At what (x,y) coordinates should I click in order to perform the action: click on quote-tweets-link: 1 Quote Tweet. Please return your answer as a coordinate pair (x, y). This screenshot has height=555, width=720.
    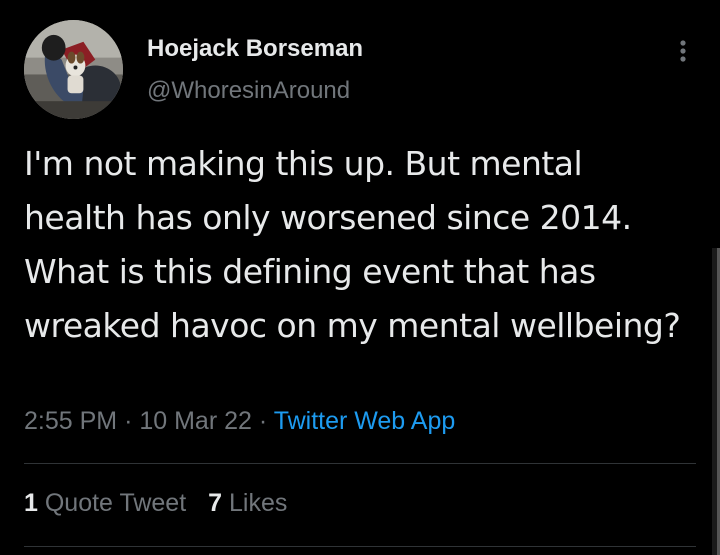
    Looking at the image, I should click on (105, 503).